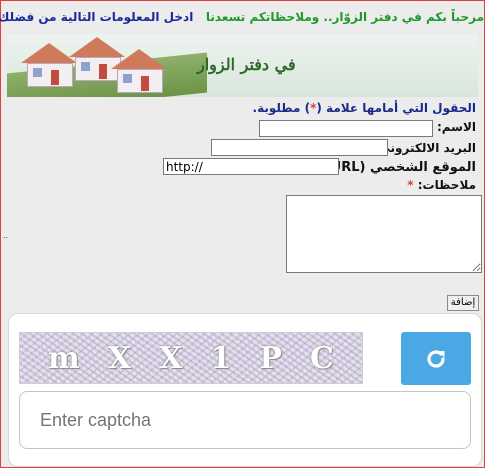 The image size is (485, 468). Describe the element at coordinates (299, 147) in the screenshot. I see `email-input` at that location.